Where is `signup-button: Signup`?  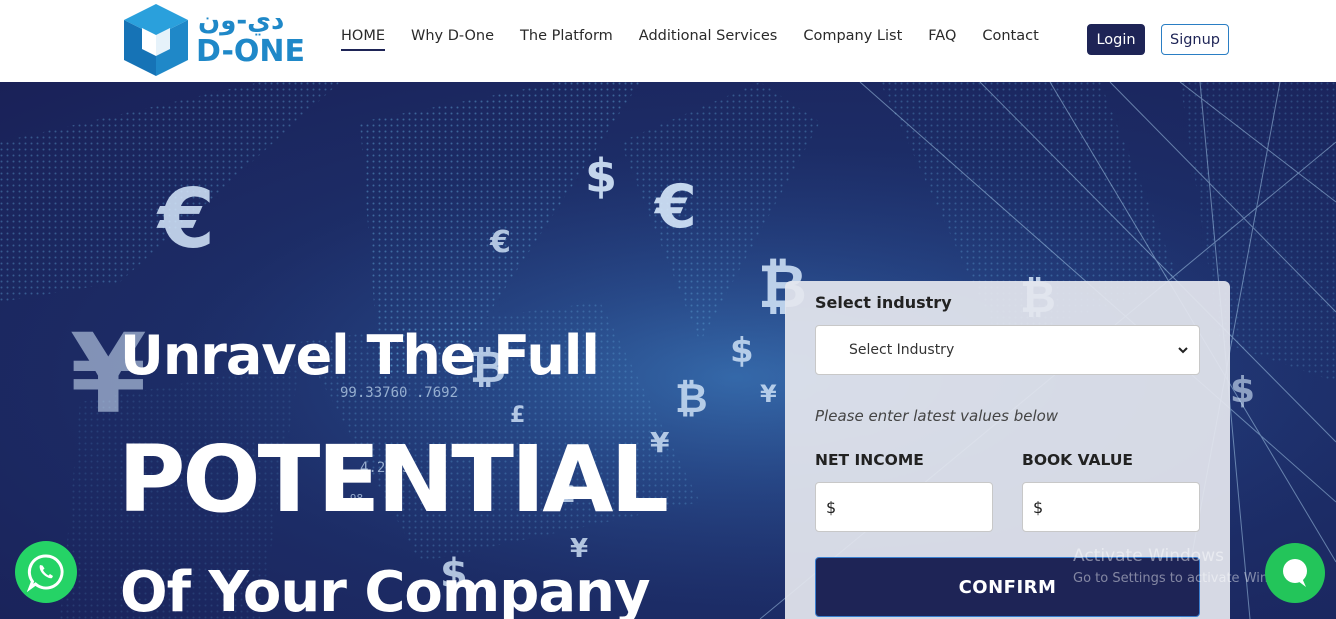 signup-button: Signup is located at coordinates (1195, 39).